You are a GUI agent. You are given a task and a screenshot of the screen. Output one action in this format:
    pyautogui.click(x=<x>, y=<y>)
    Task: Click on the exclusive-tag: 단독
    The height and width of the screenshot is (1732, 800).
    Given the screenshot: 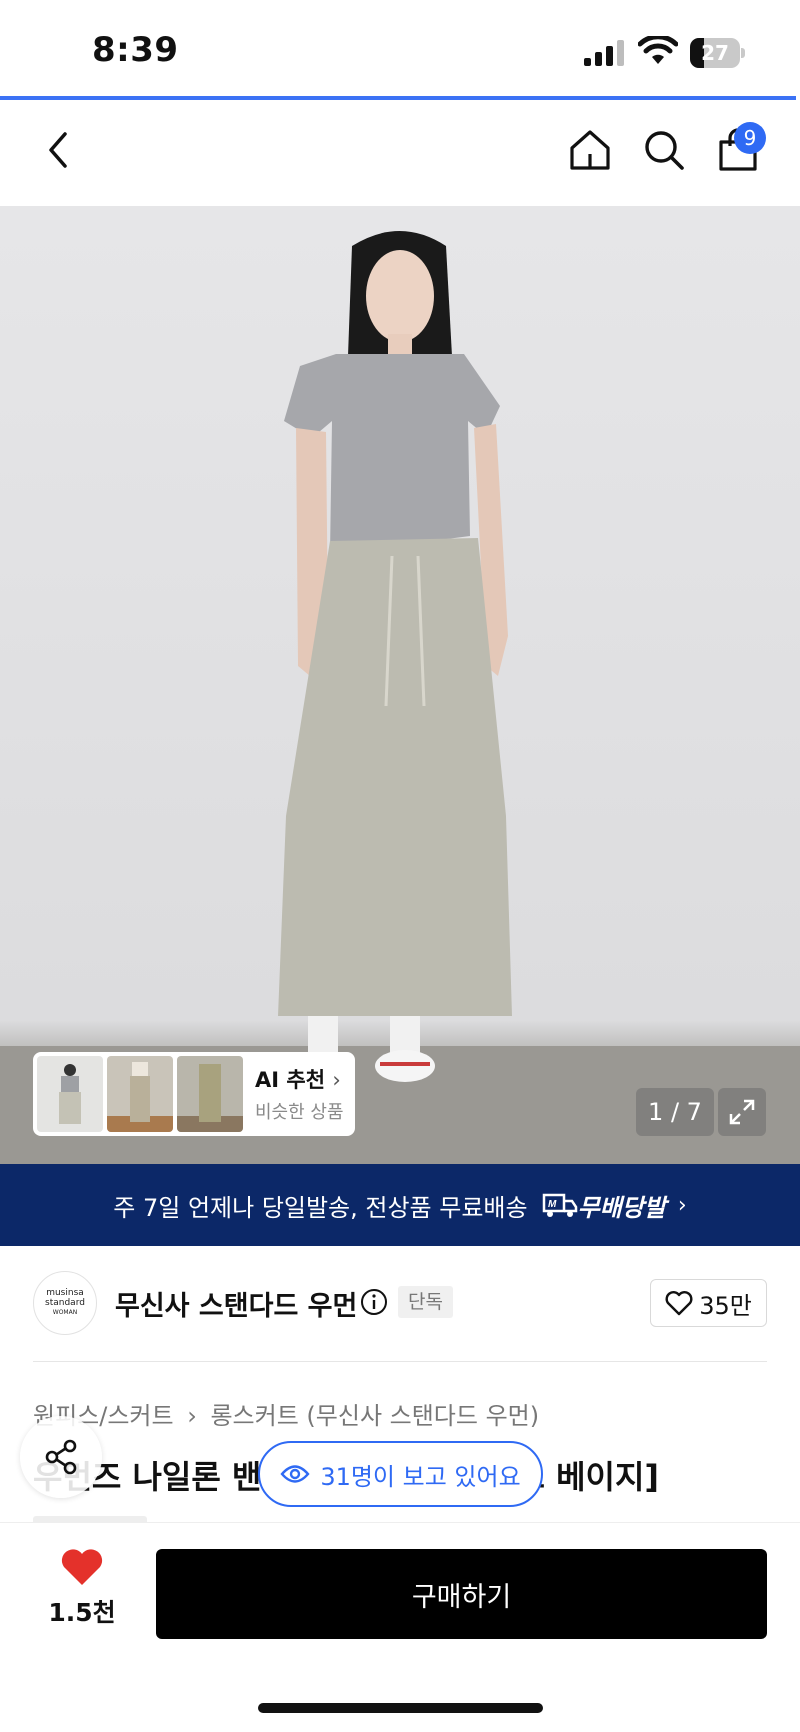 What is the action you would take?
    pyautogui.click(x=425, y=1302)
    